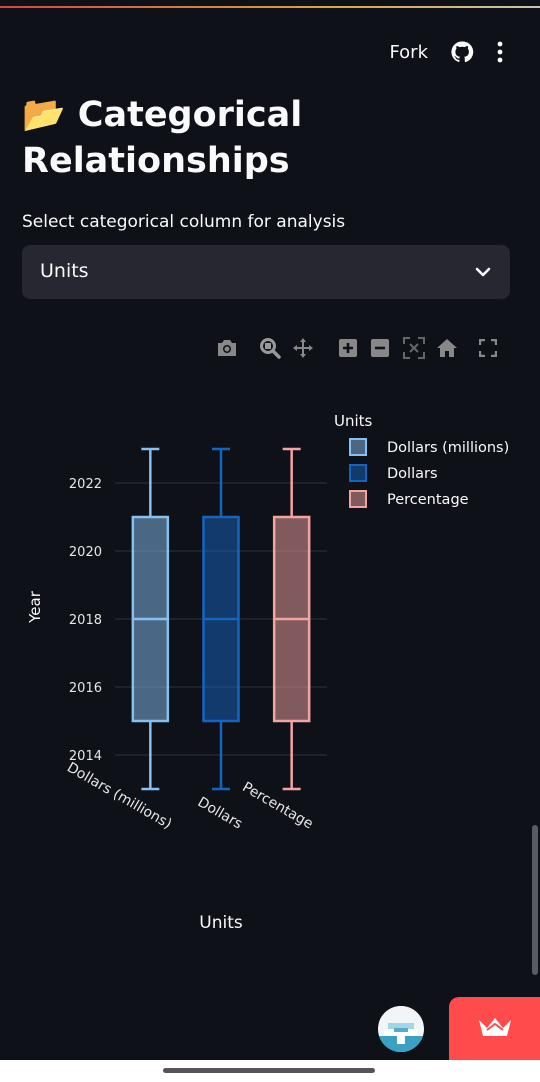 The width and height of the screenshot is (540, 1082). I want to click on folder-icon: 📂, so click(44, 115).